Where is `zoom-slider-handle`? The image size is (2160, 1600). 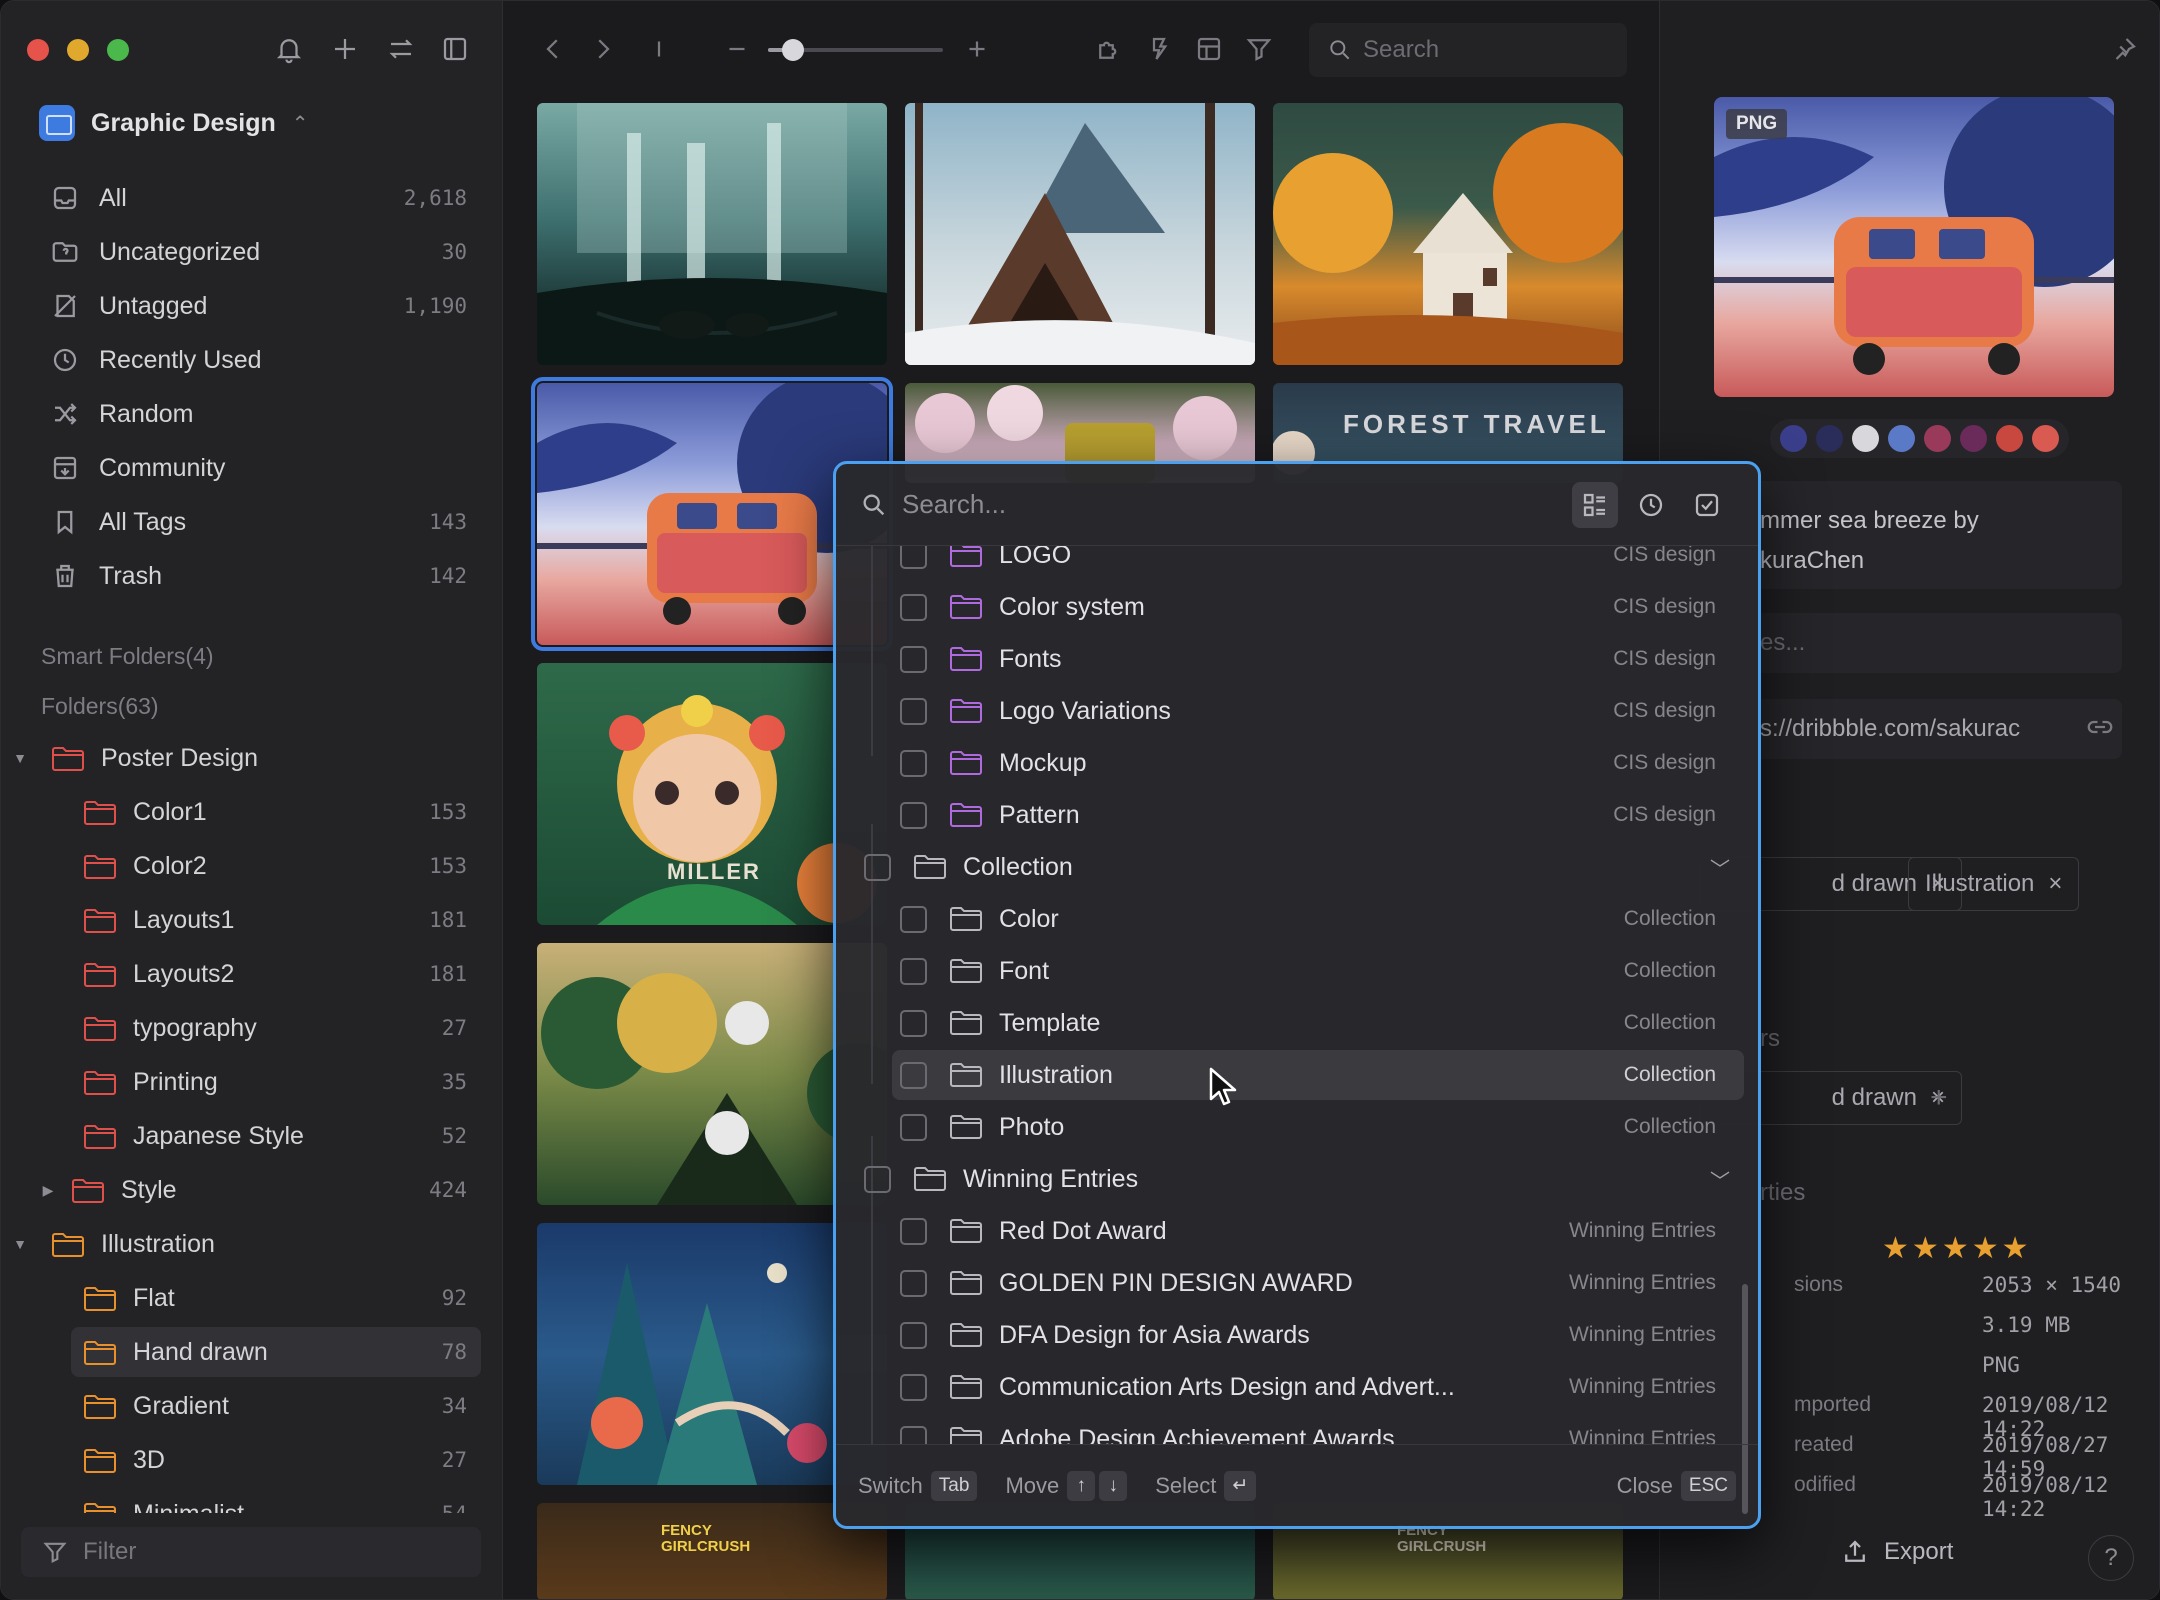
zoom-slider-handle is located at coordinates (793, 50).